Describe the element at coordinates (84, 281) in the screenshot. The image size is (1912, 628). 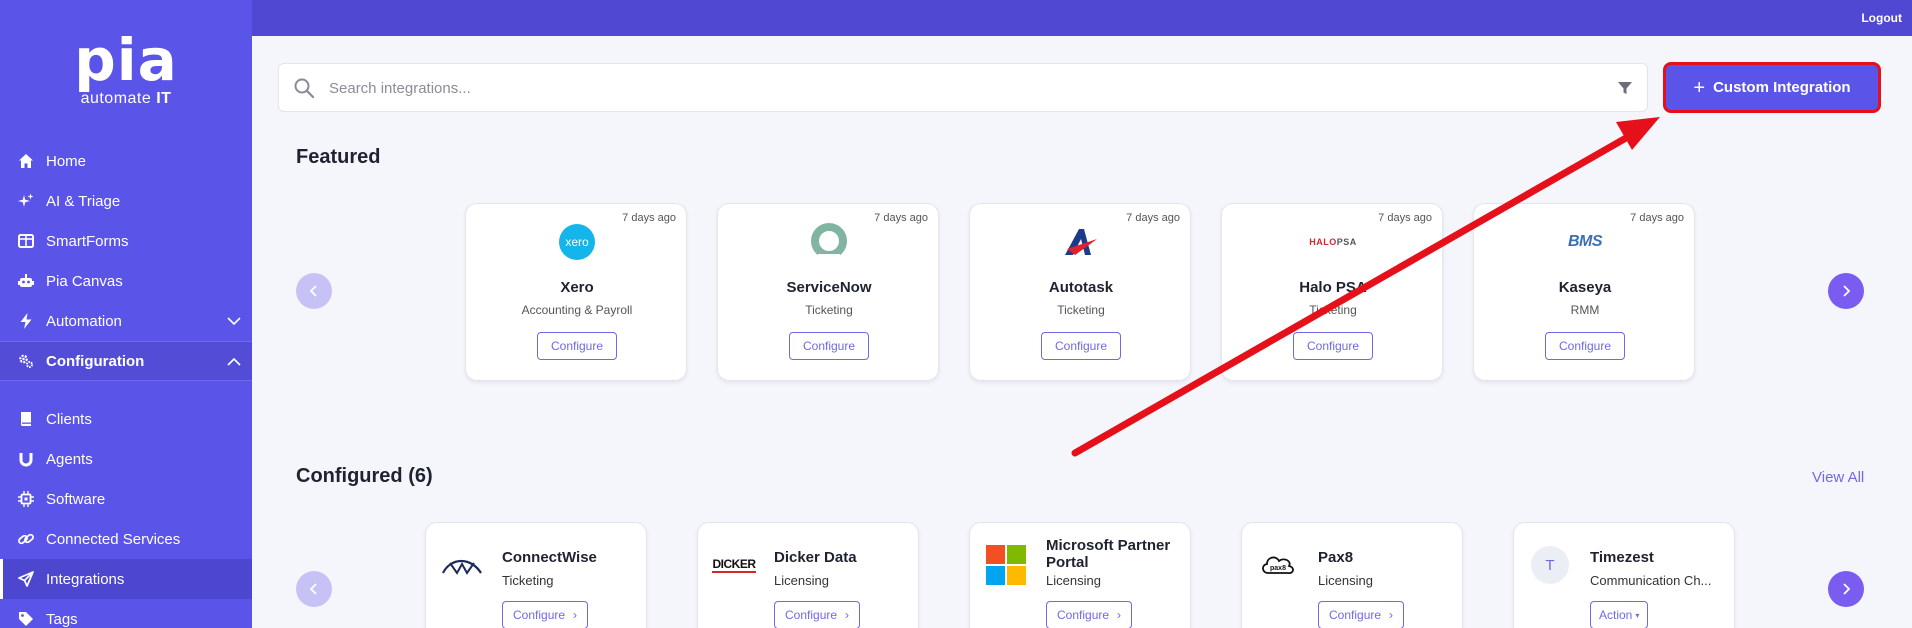
I see `sidebar-item-label: Pia Canvas` at that location.